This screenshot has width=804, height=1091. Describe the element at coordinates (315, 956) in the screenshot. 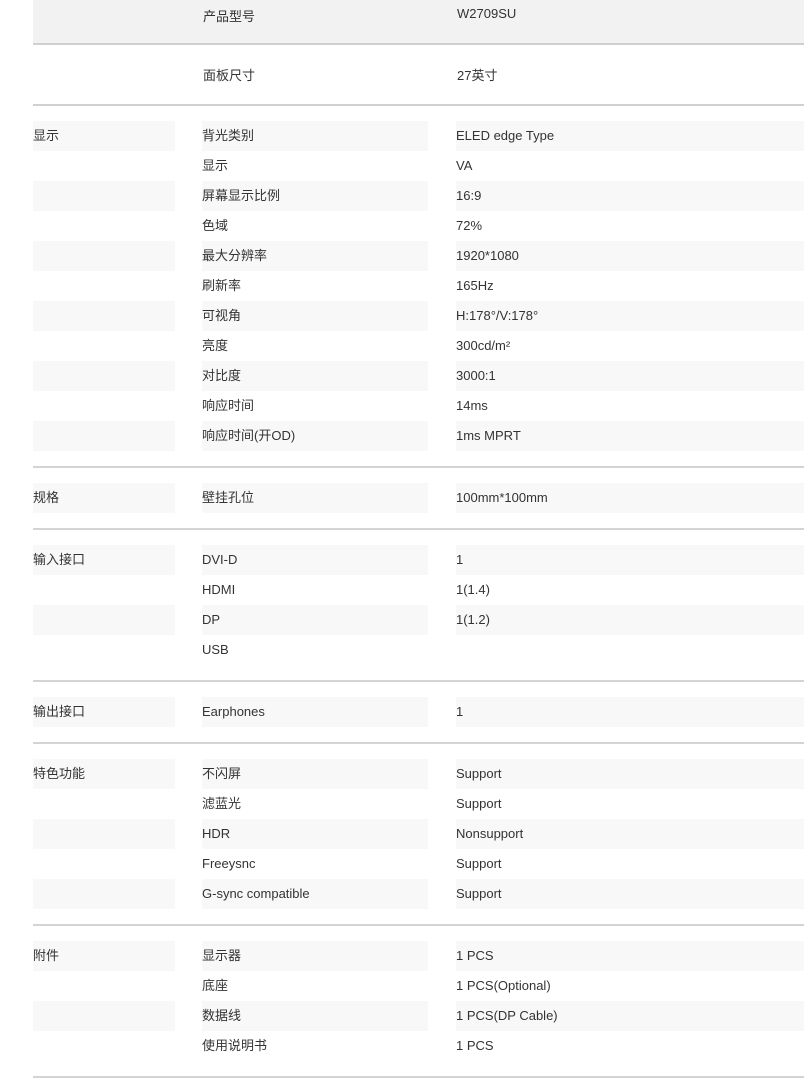

I see `spec-label: 显示器` at that location.